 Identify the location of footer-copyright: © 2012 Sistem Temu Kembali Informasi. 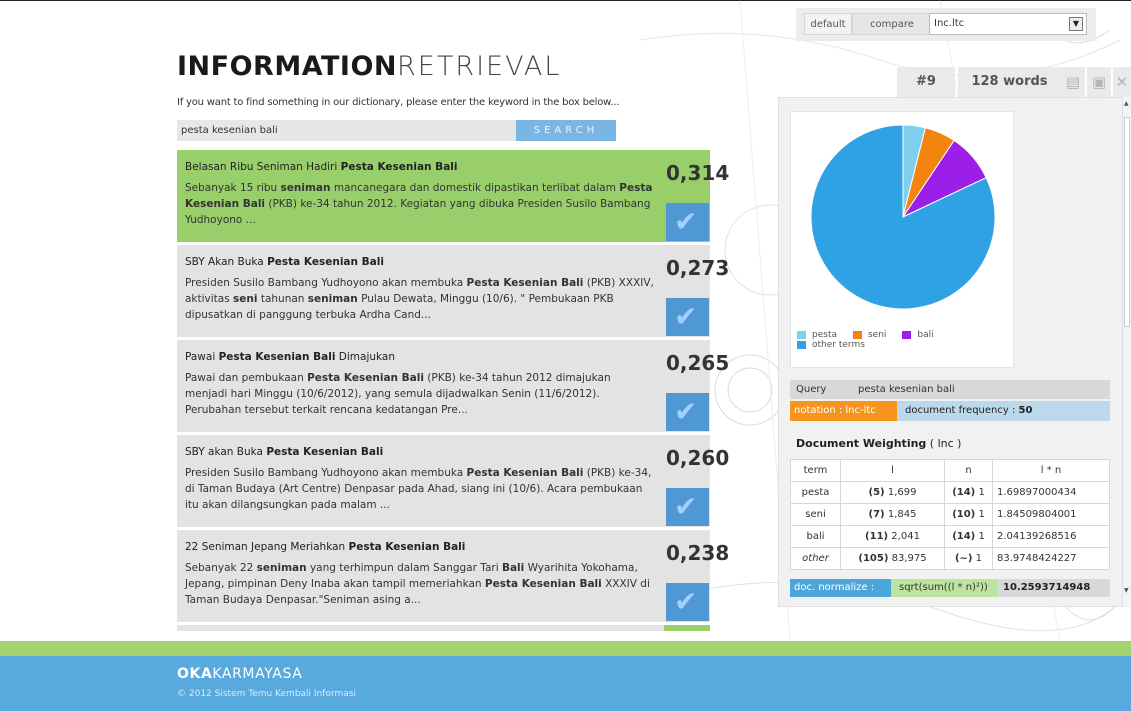
(266, 694).